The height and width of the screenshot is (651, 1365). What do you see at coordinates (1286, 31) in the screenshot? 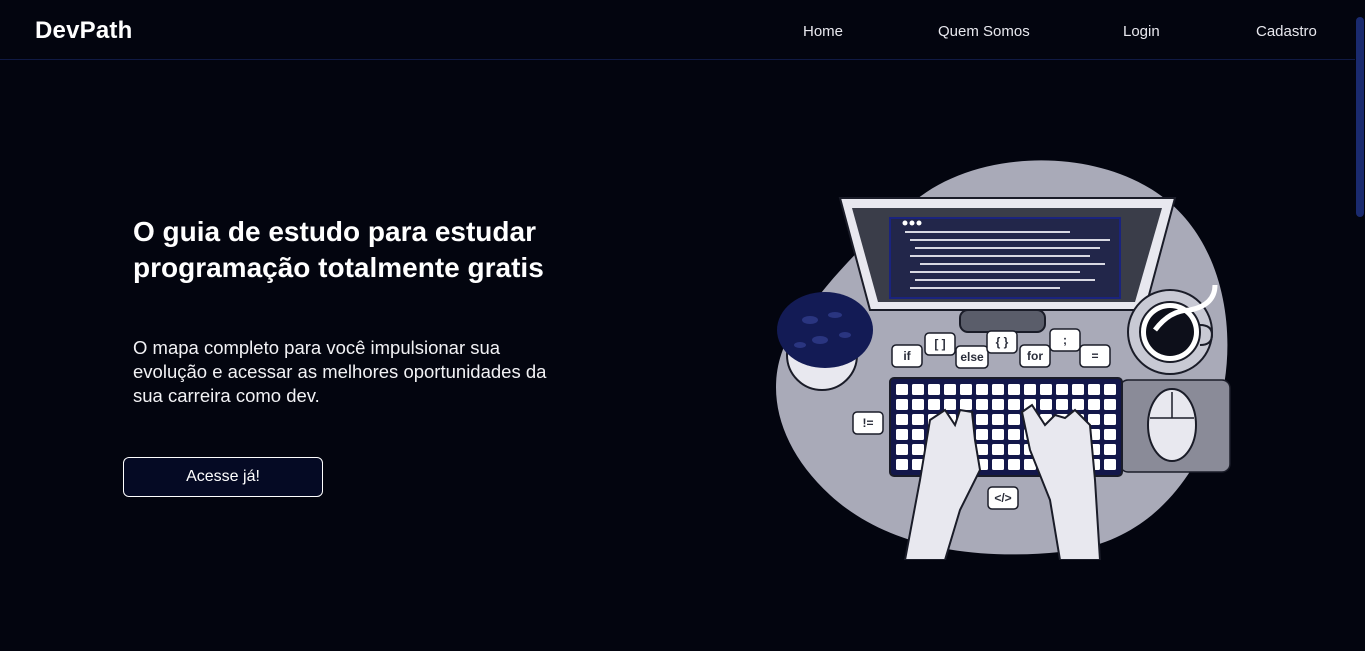
I see `nav-link-cadastro: Cadastro` at bounding box center [1286, 31].